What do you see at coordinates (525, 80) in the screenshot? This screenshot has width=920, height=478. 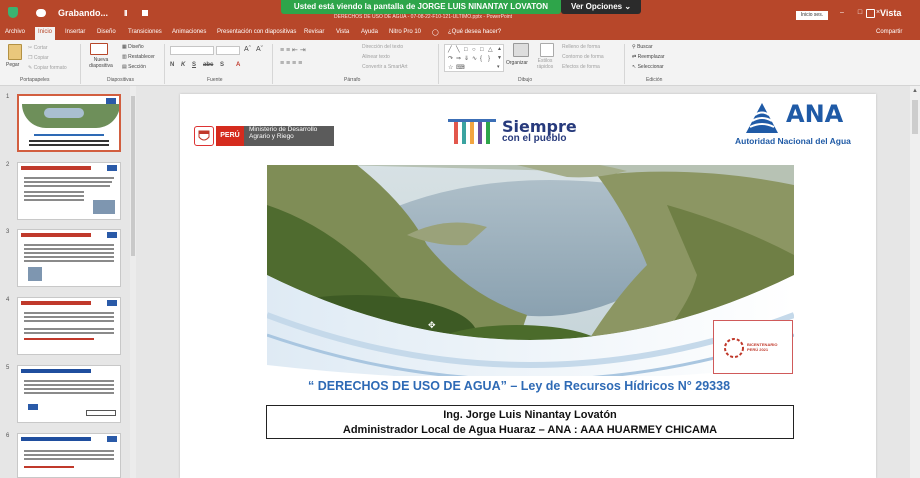 I see `drawing-group-label: Dibujo` at bounding box center [525, 80].